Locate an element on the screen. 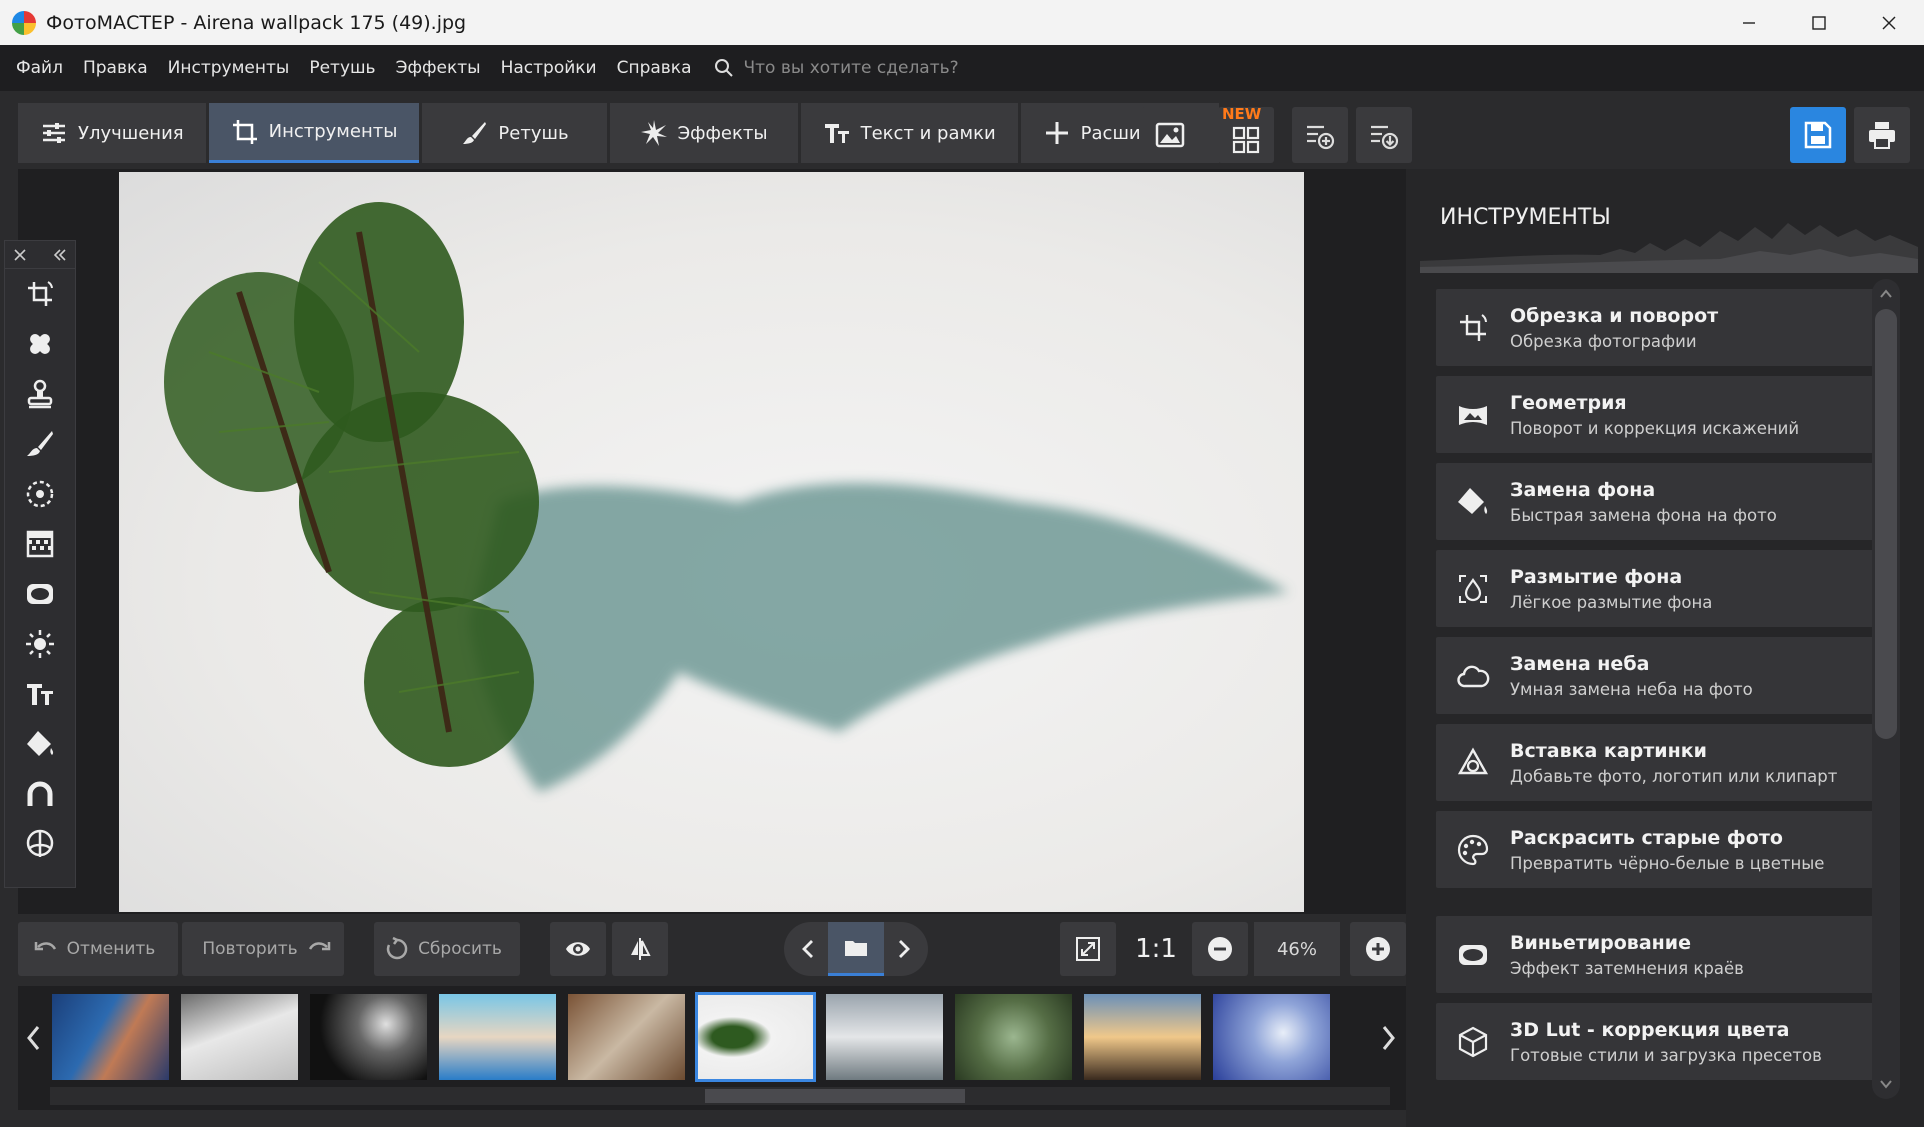  thumbnail-selected is located at coordinates (755, 1037).